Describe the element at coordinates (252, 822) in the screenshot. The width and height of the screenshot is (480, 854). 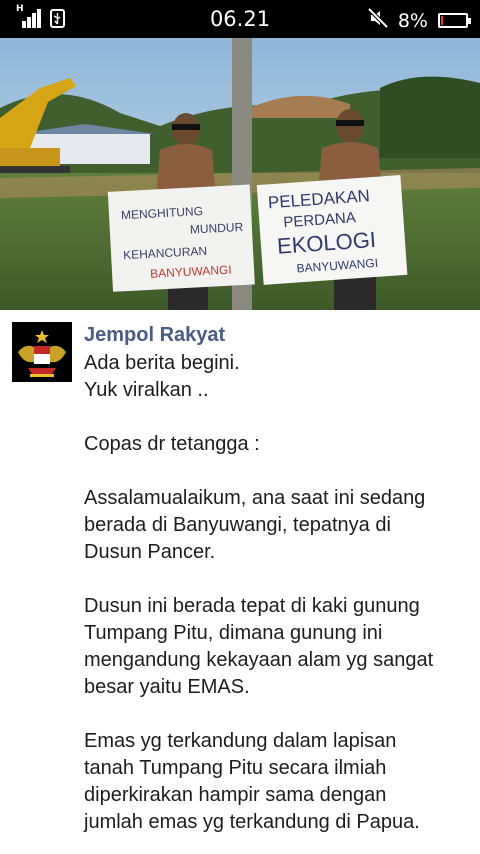
I see `post-text-line: jumlah emas yg terkandung di Papua.` at that location.